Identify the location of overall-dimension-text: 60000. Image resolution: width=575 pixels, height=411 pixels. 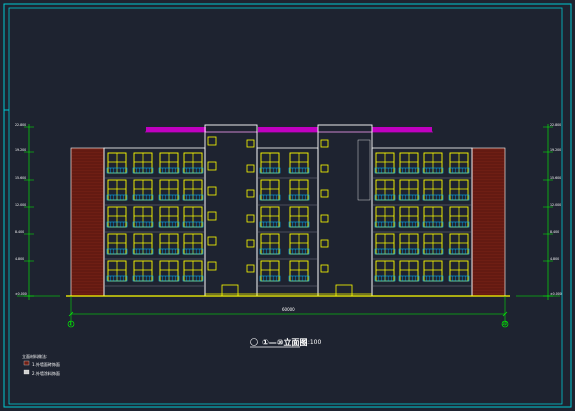
(288, 309).